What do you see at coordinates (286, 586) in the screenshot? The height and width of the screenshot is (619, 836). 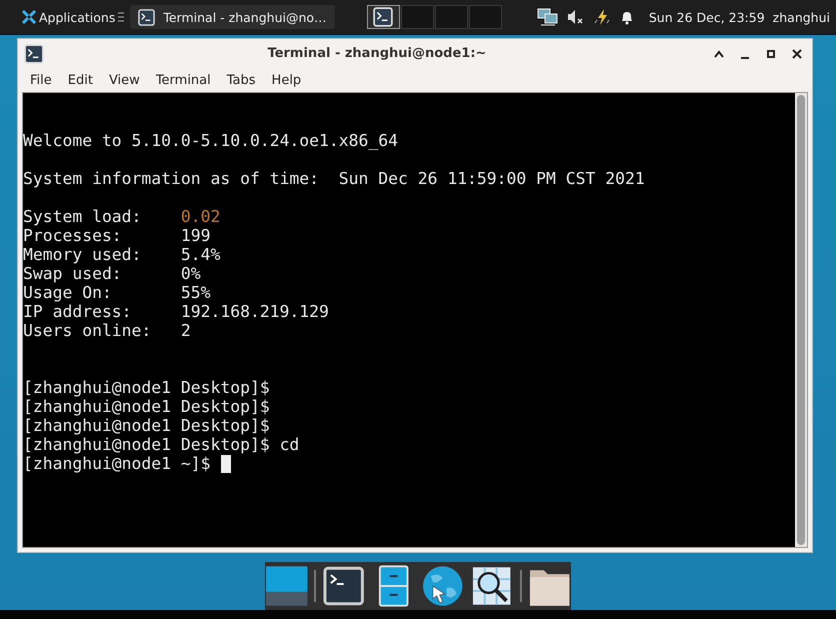 I see `show-desktop-icon` at bounding box center [286, 586].